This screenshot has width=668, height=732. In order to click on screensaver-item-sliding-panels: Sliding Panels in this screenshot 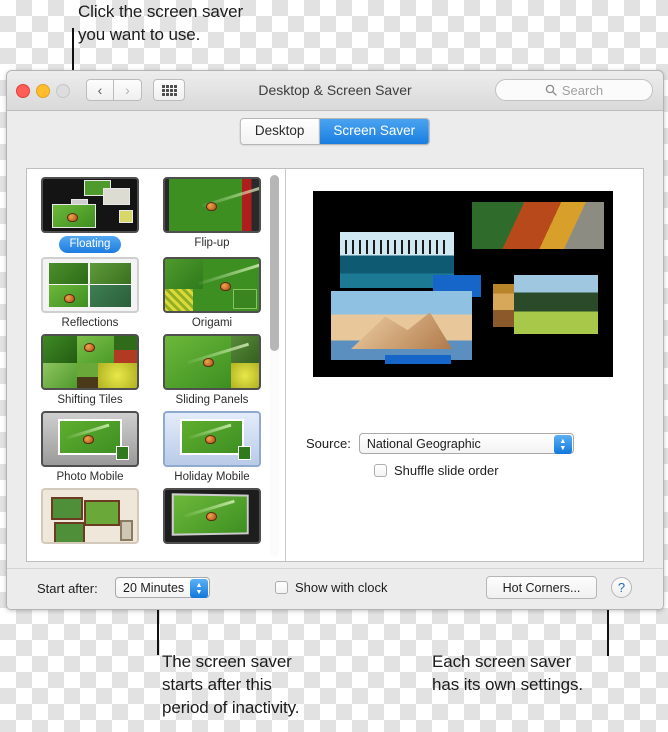, I will do `click(212, 370)`.